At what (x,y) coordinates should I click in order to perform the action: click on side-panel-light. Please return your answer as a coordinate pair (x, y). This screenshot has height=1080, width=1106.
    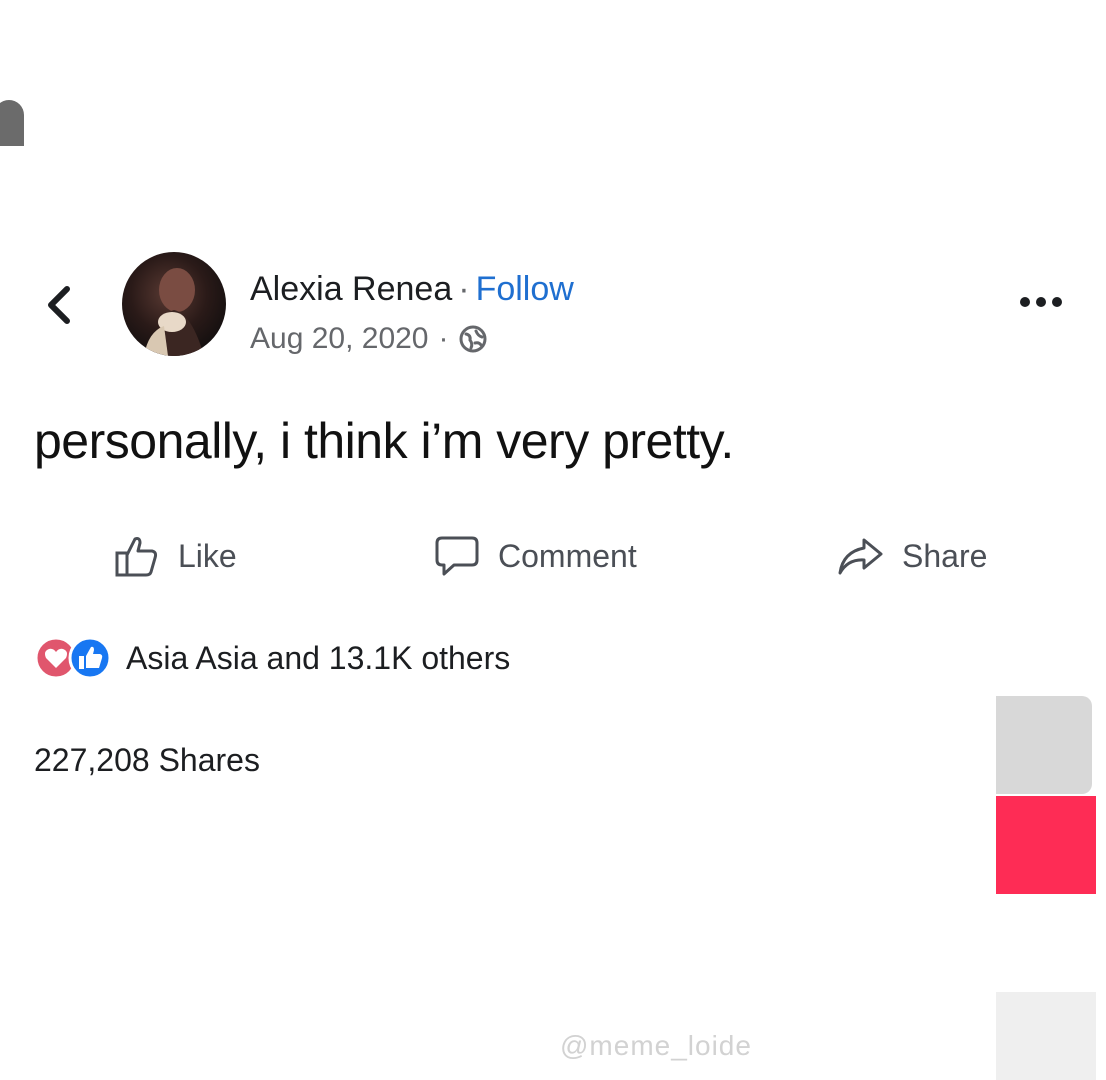
    Looking at the image, I should click on (1046, 1036).